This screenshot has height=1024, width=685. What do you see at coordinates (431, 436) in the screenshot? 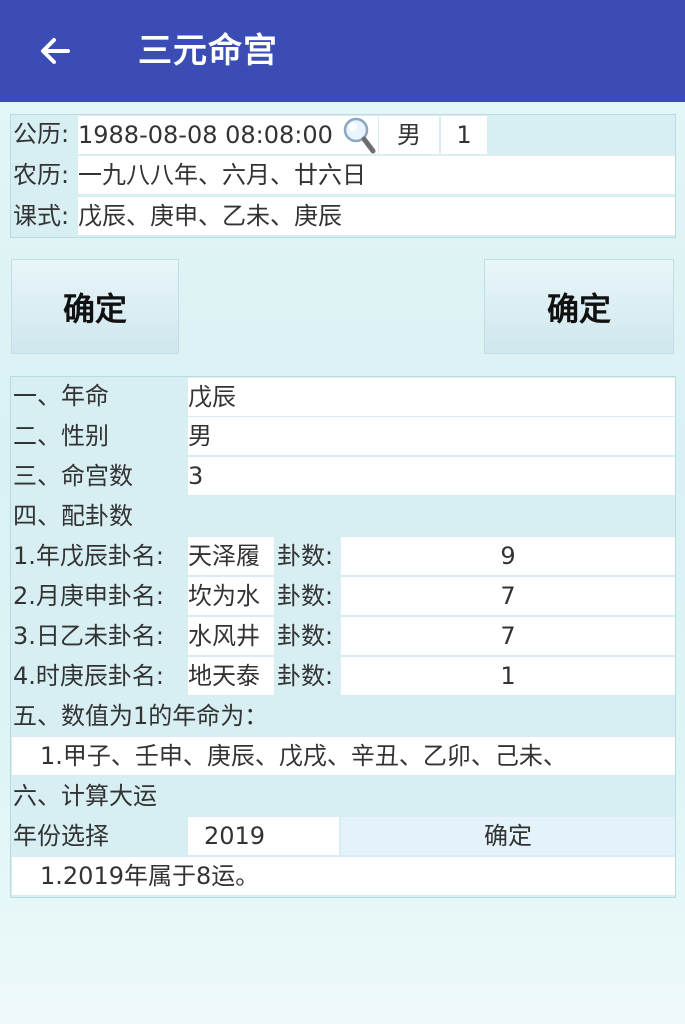
I see `gender-value: 男` at bounding box center [431, 436].